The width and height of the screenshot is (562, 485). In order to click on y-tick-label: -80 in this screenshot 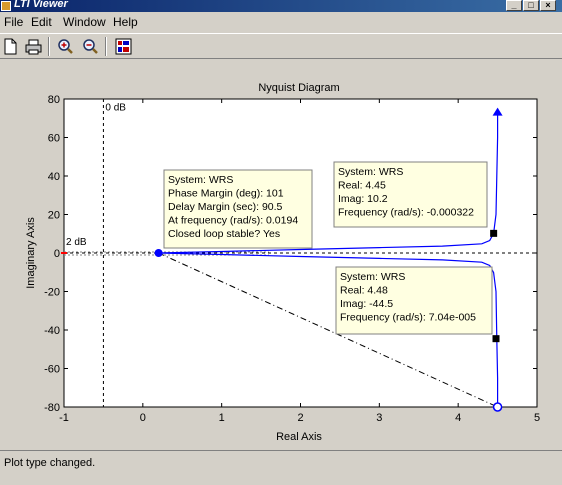, I will do `click(52, 408)`.